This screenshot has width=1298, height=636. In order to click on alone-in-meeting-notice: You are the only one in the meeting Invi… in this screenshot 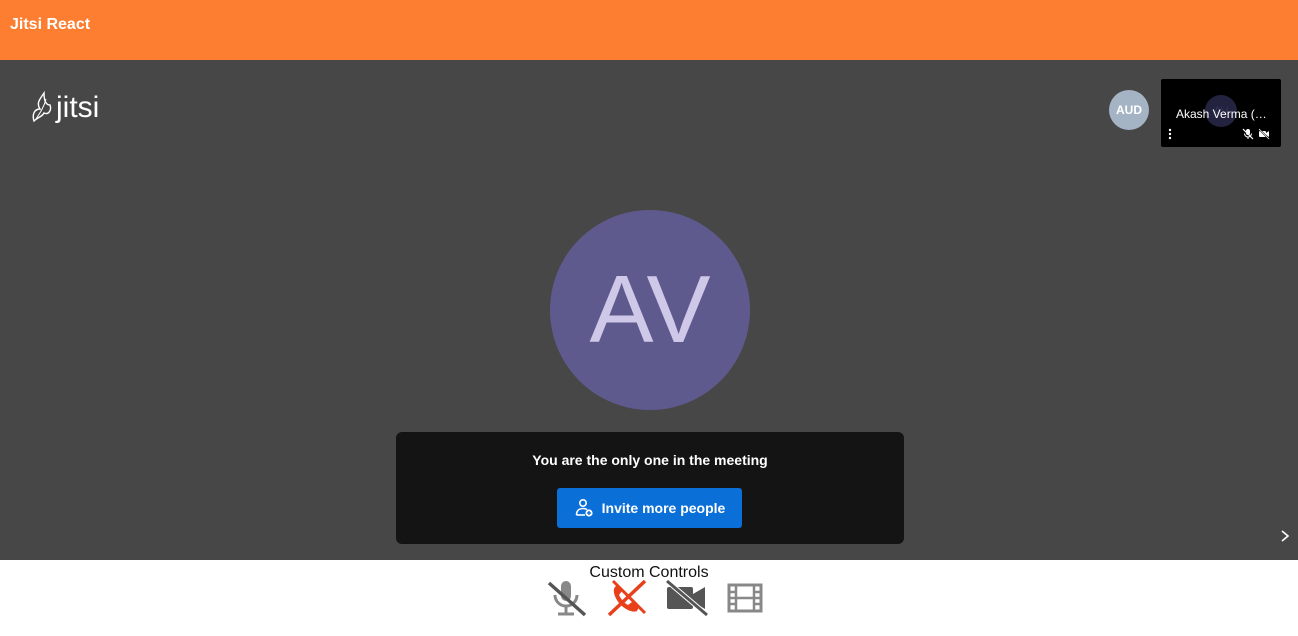, I will do `click(650, 488)`.